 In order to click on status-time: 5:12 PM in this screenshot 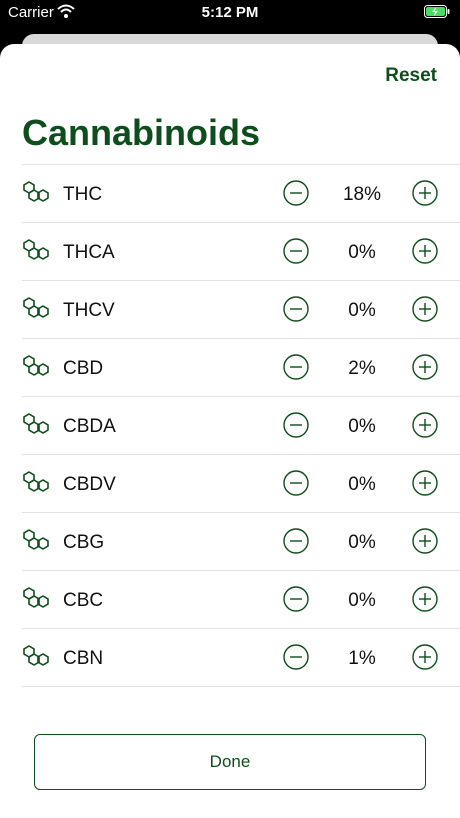, I will do `click(230, 12)`.